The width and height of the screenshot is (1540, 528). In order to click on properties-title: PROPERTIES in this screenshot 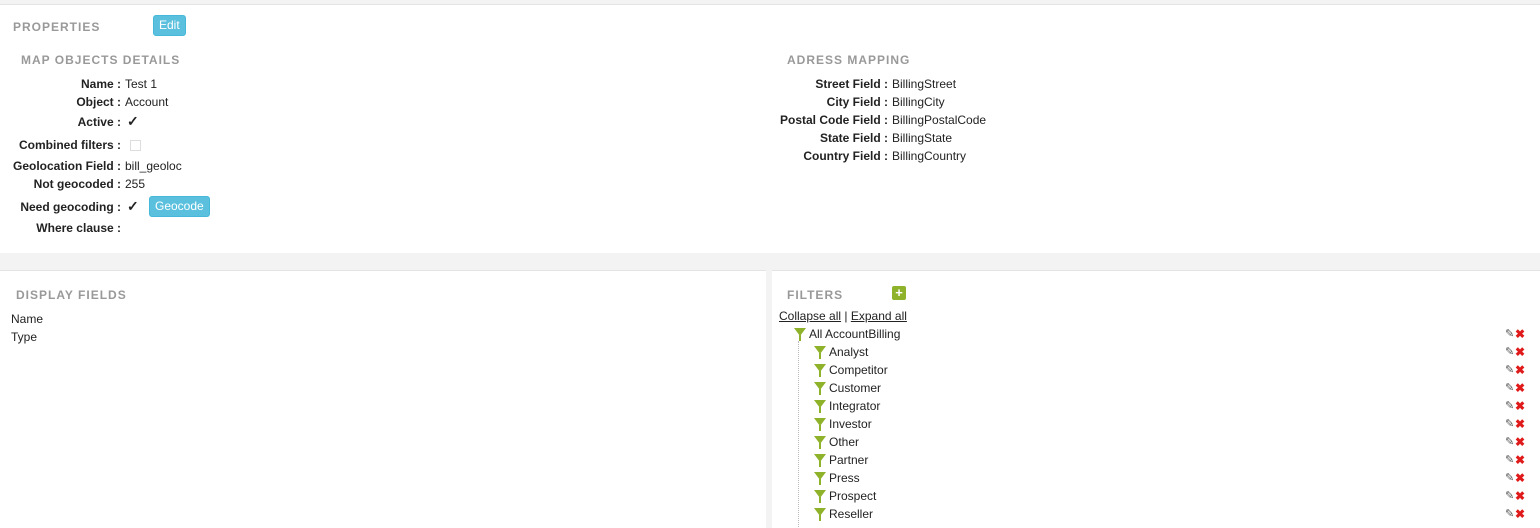, I will do `click(57, 27)`.